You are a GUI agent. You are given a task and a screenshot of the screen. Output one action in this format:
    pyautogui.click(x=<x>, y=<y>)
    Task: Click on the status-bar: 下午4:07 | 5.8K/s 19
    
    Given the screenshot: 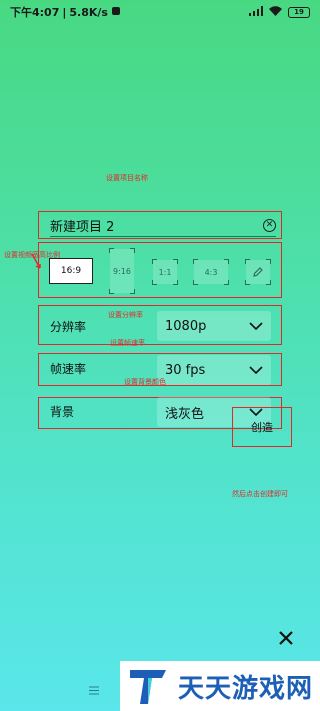 What is the action you would take?
    pyautogui.click(x=160, y=12)
    